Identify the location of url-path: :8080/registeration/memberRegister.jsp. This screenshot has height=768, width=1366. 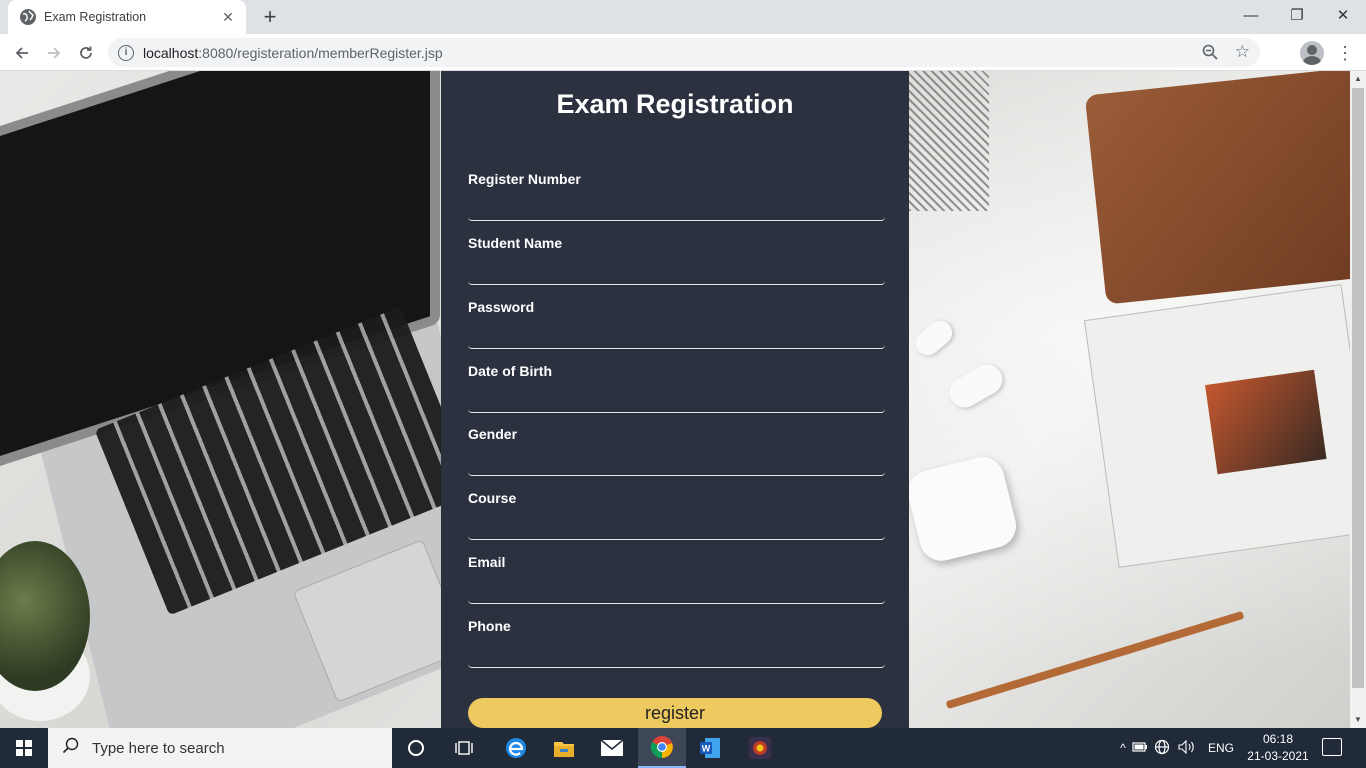
(320, 52).